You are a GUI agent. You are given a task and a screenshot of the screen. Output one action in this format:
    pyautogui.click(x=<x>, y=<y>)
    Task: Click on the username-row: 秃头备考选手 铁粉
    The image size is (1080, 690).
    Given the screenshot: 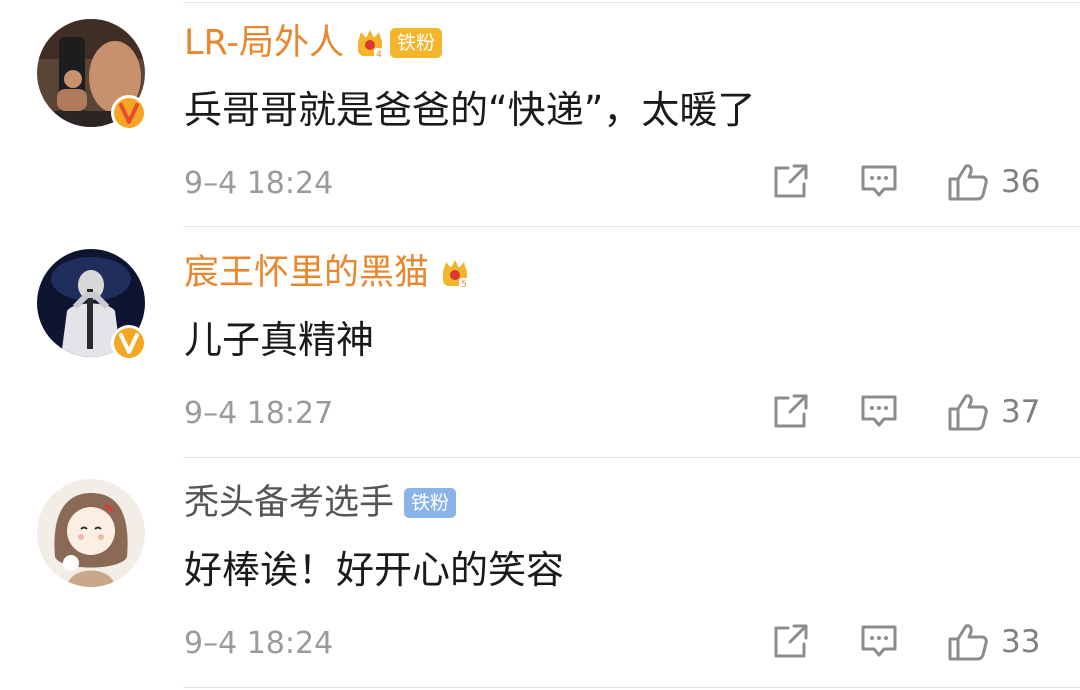 What is the action you would take?
    pyautogui.click(x=320, y=503)
    